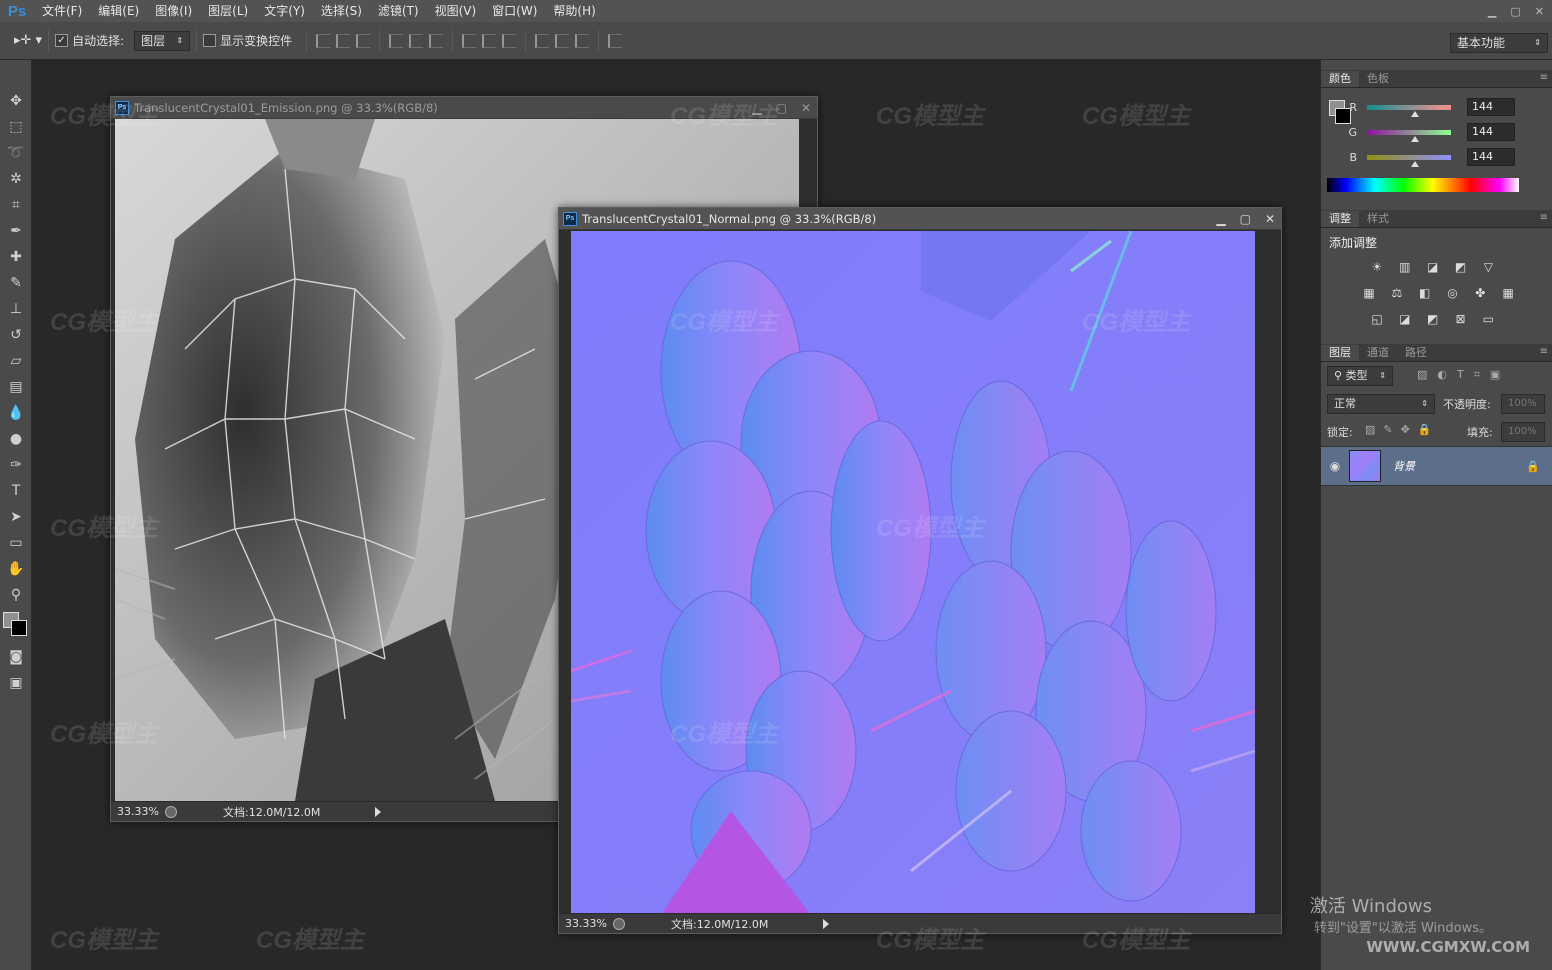  What do you see at coordinates (16, 626) in the screenshot?
I see `color-swatches-icon` at bounding box center [16, 626].